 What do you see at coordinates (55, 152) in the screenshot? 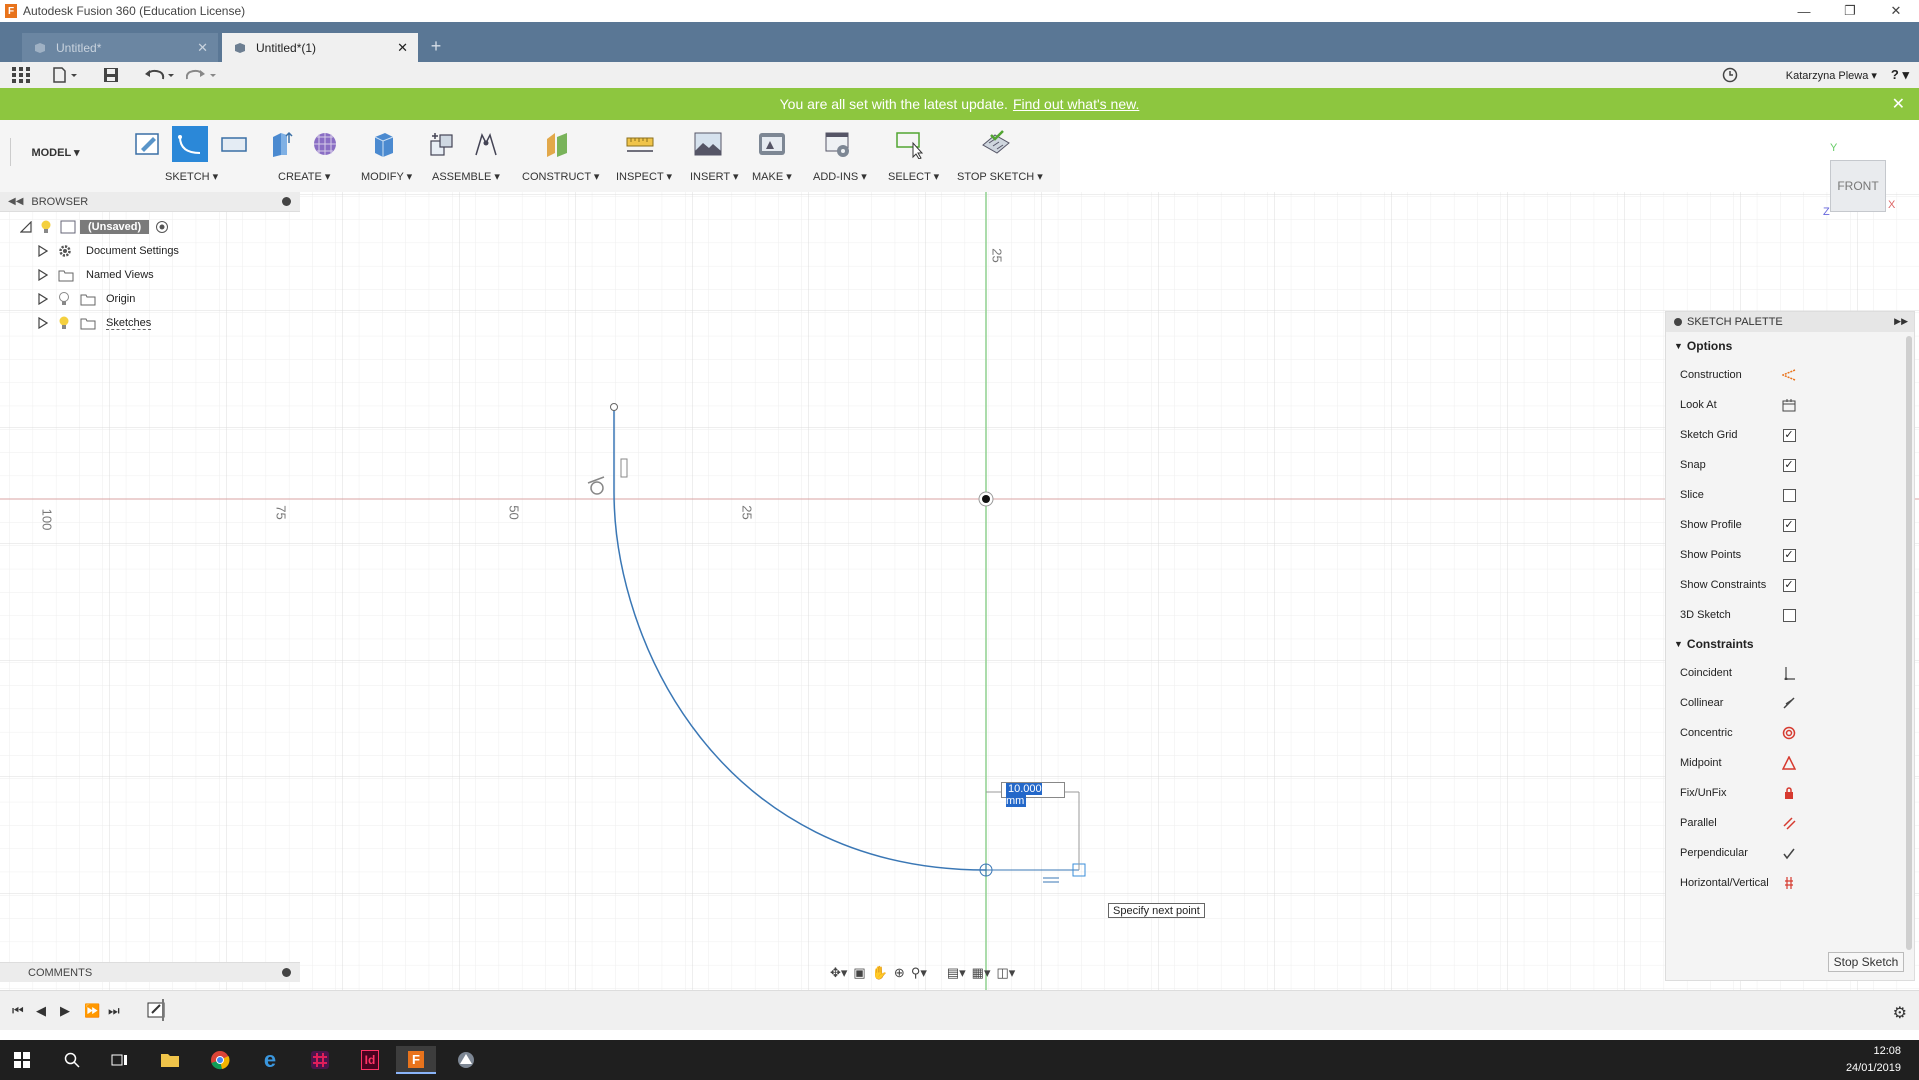
I see `workspace-selector: MODEL ▾` at bounding box center [55, 152].